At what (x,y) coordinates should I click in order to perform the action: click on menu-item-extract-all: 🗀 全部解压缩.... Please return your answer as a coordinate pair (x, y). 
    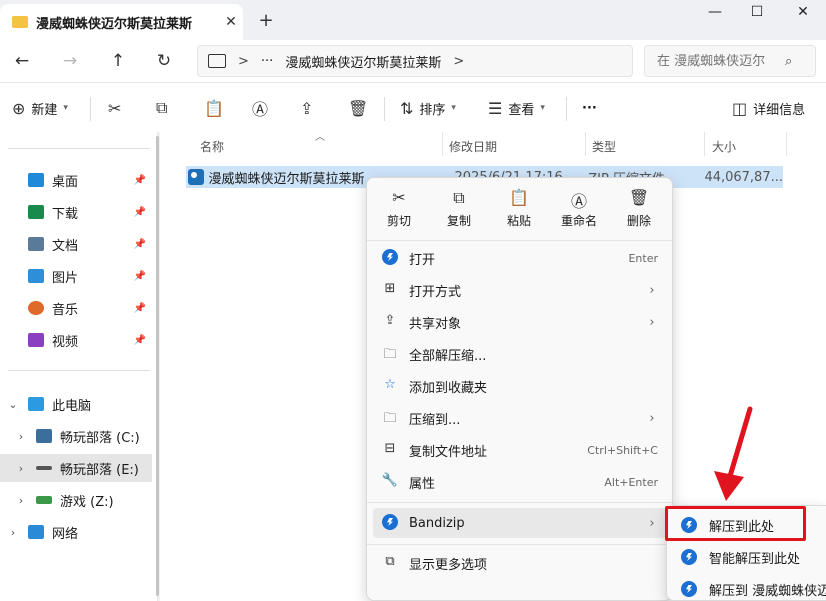
    Looking at the image, I should click on (519, 354).